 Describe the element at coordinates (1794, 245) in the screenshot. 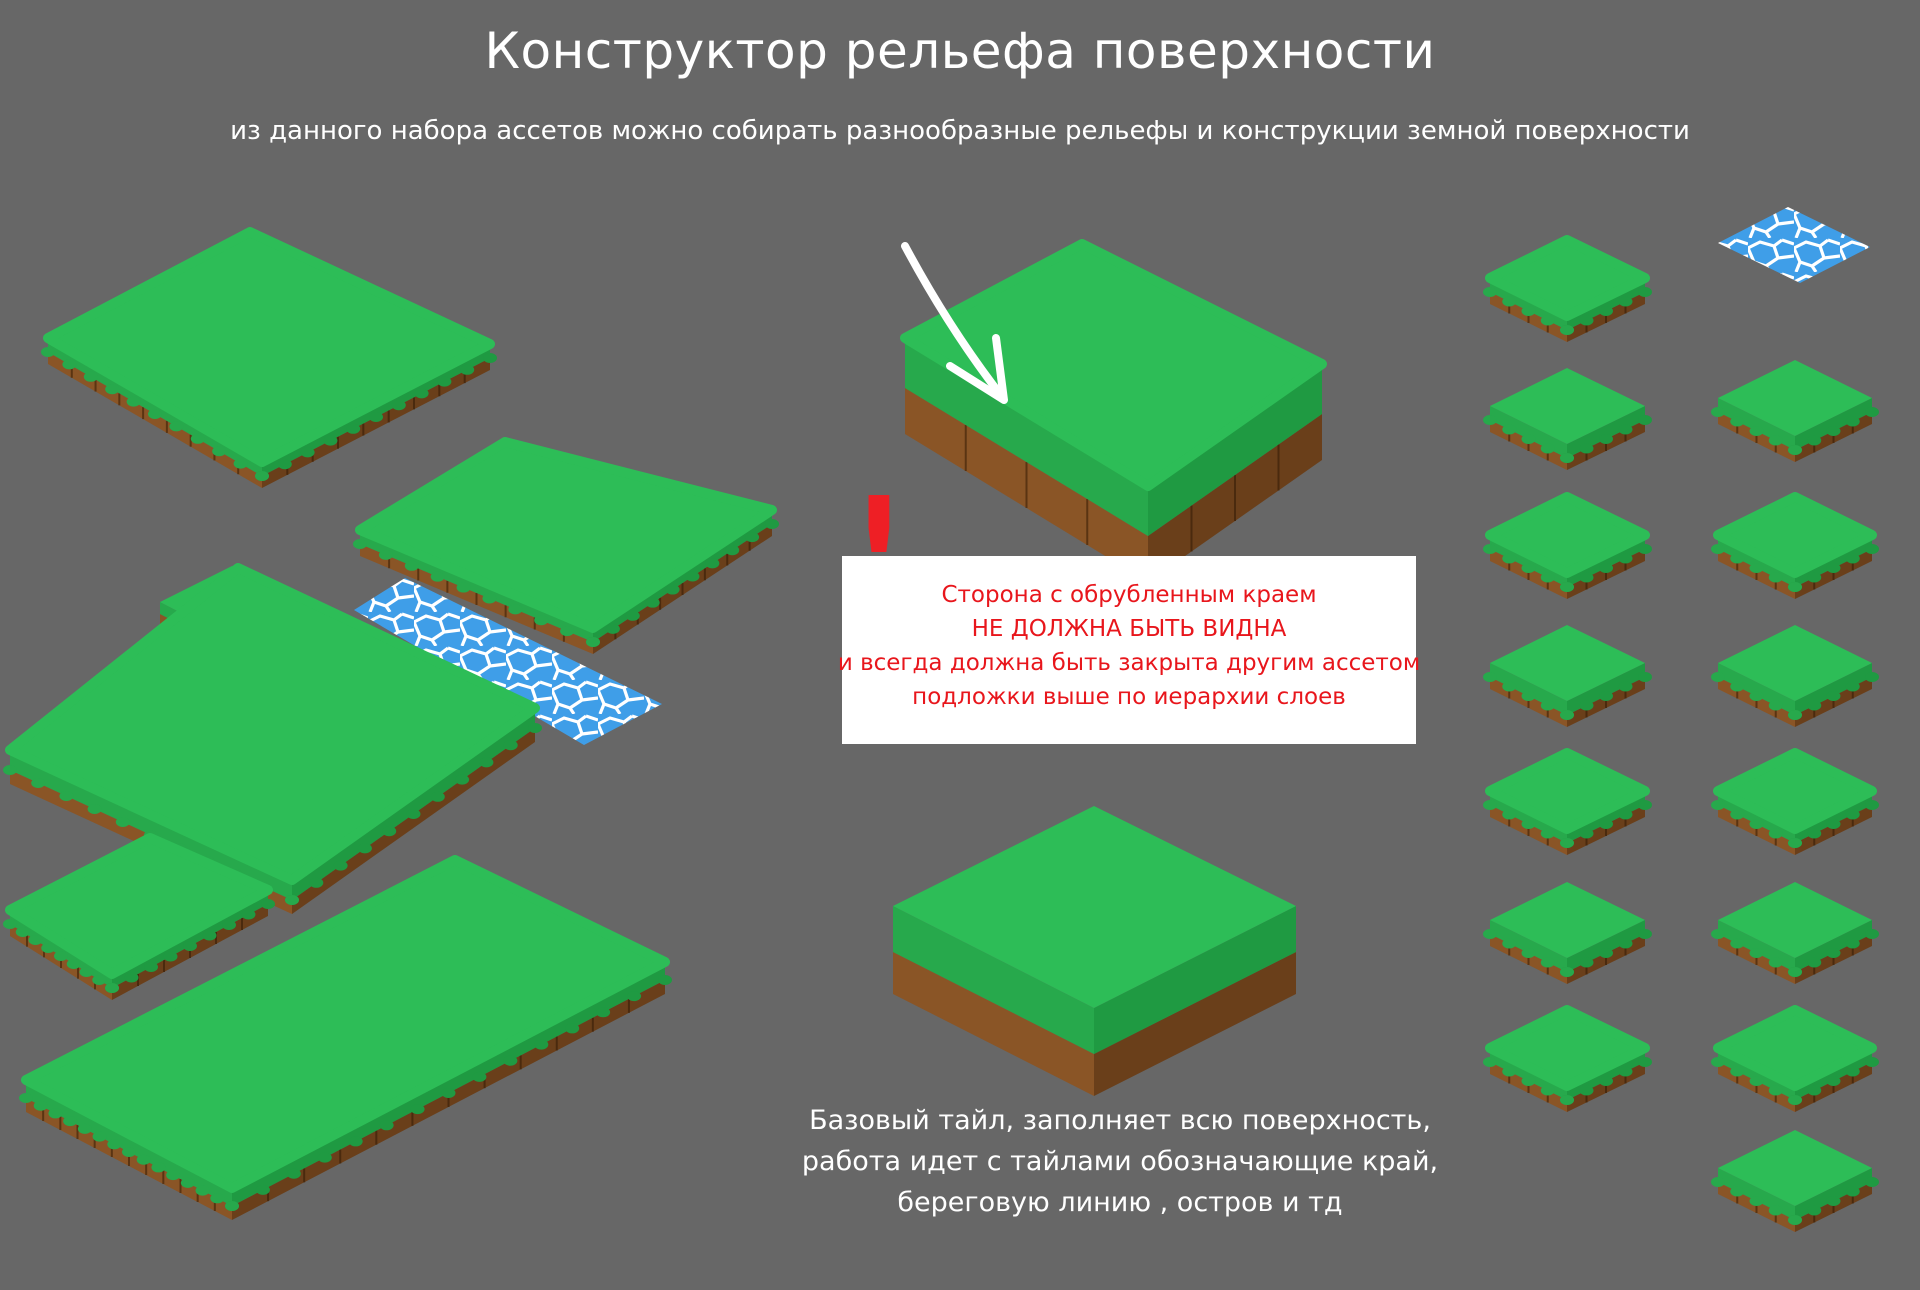

I see `water-surface` at that location.